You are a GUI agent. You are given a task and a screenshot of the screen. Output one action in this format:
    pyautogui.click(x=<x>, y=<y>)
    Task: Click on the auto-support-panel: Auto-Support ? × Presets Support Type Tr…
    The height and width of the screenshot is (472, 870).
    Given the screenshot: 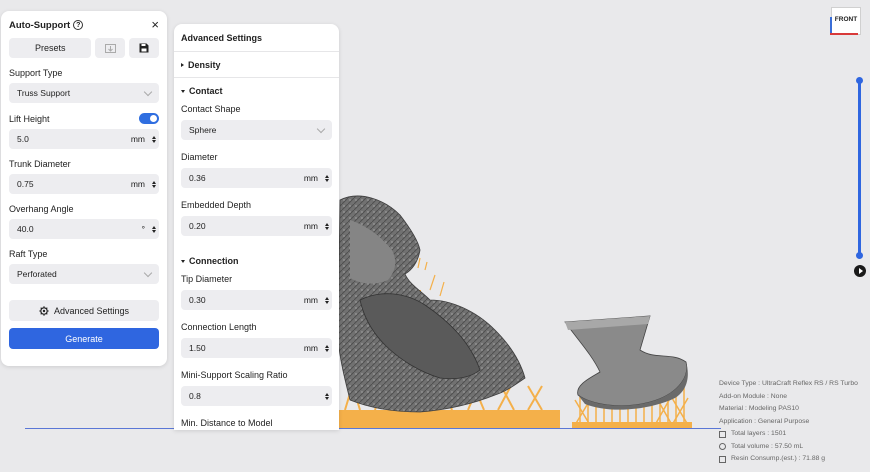 What is the action you would take?
    pyautogui.click(x=84, y=188)
    